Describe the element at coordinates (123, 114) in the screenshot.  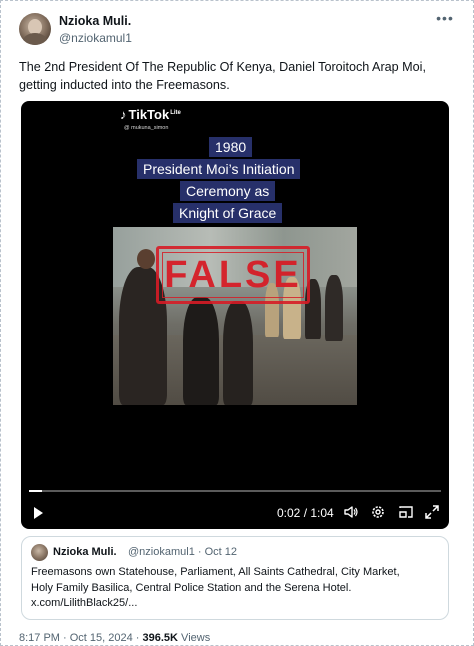
I see `tiktok-note-icon: ♪` at that location.